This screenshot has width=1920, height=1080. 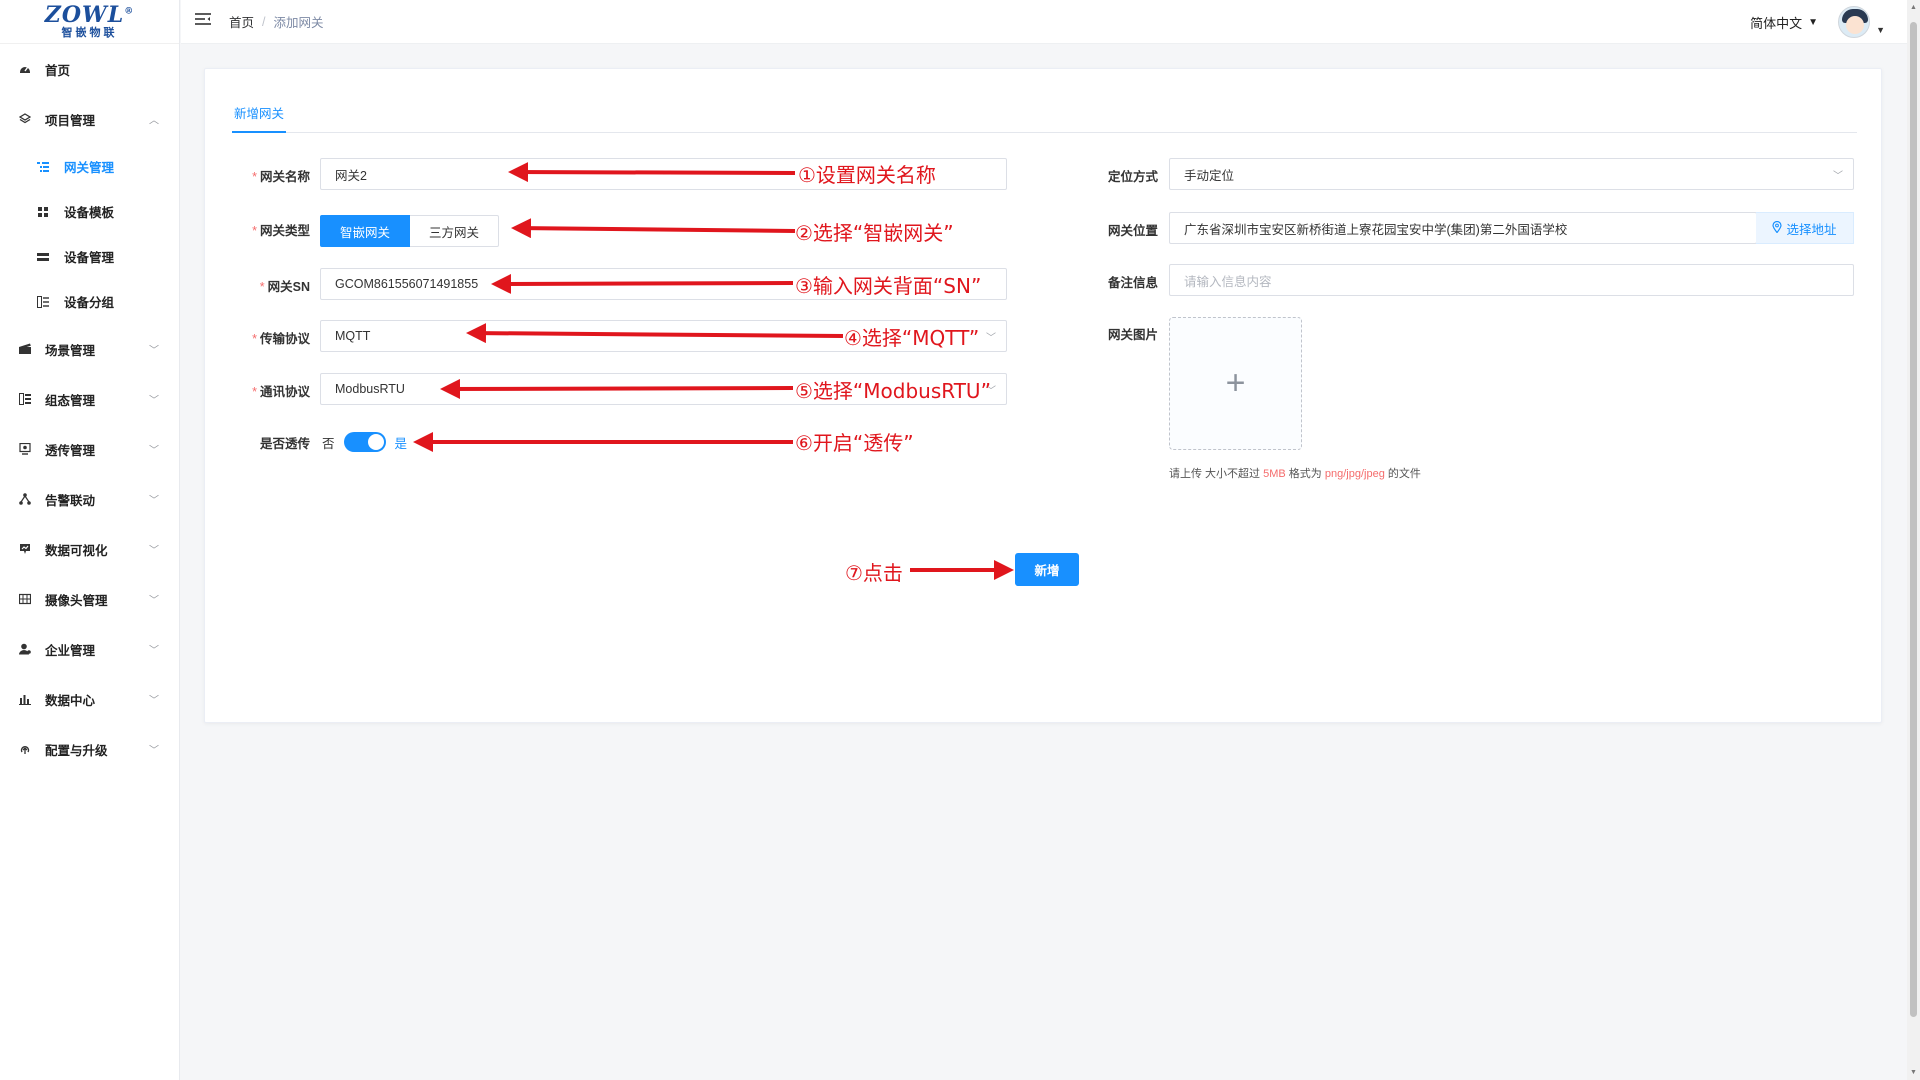 What do you see at coordinates (89, 499) in the screenshot?
I see `sidebar-item-alarm-linkage: 告警联动 ﹀` at bounding box center [89, 499].